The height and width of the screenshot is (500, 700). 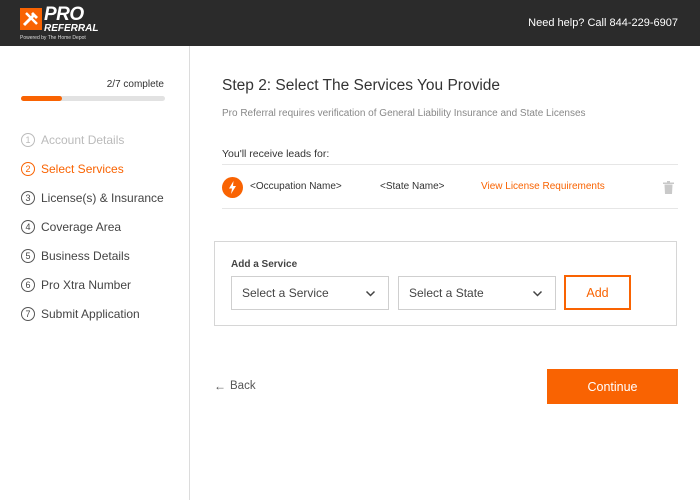 What do you see at coordinates (28, 197) in the screenshot?
I see `step-number-badge: 3` at bounding box center [28, 197].